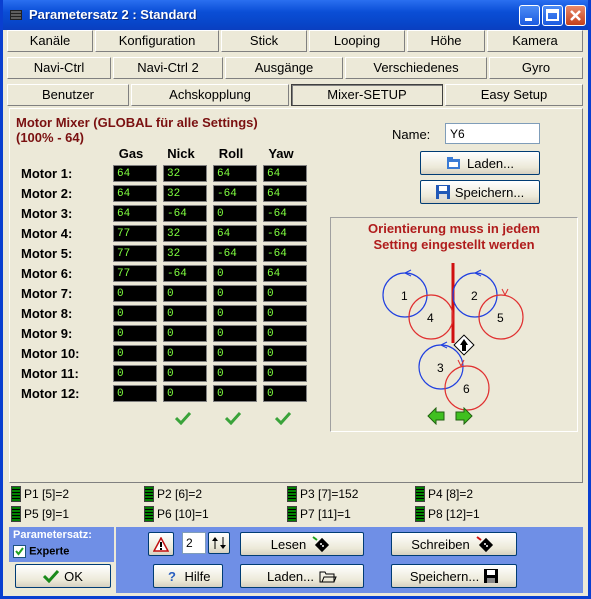 The width and height of the screenshot is (591, 599). I want to click on close-button, so click(575, 15).